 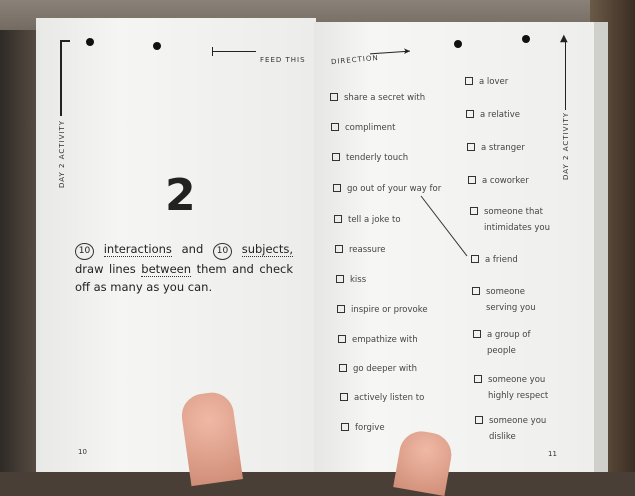 I want to click on connection-overlay, so click(x=444, y=226).